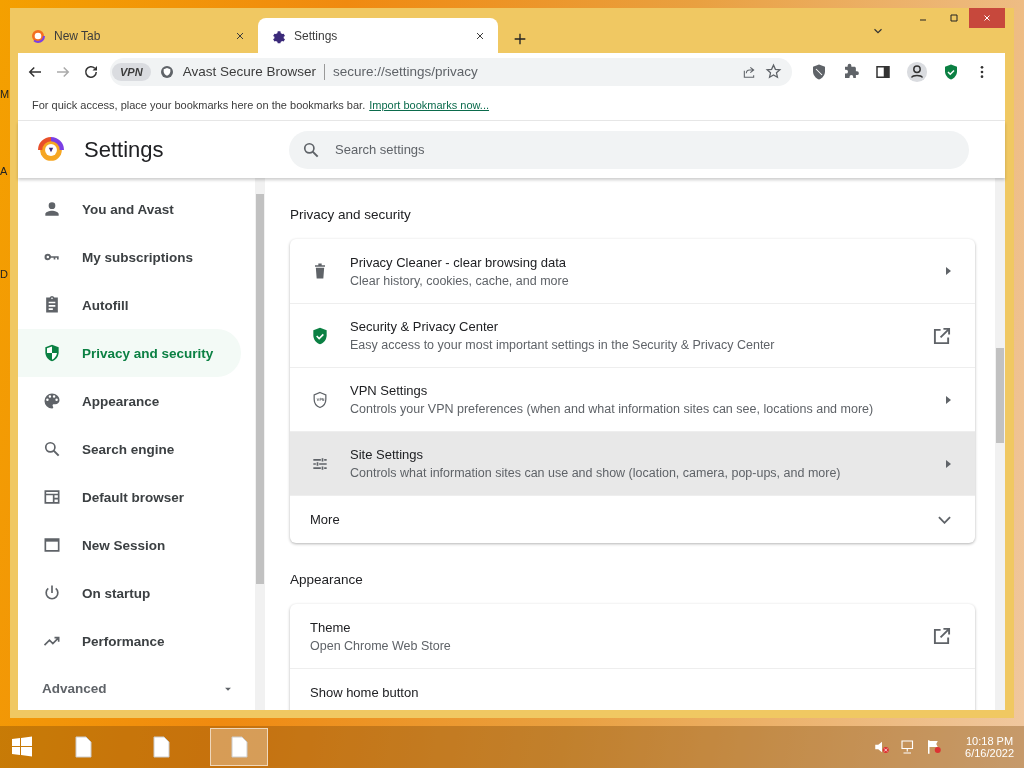 This screenshot has width=1024, height=768. Describe the element at coordinates (596, 473) in the screenshot. I see `row-description: Controls what information sites can use and show (location, camera, pop-ups, and more)` at that location.